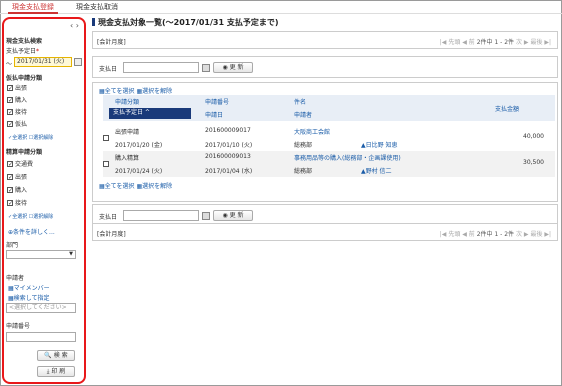 This screenshot has width=562, height=386. I want to click on checkbox-provisional-trip: ✓ 出張, so click(17, 88).